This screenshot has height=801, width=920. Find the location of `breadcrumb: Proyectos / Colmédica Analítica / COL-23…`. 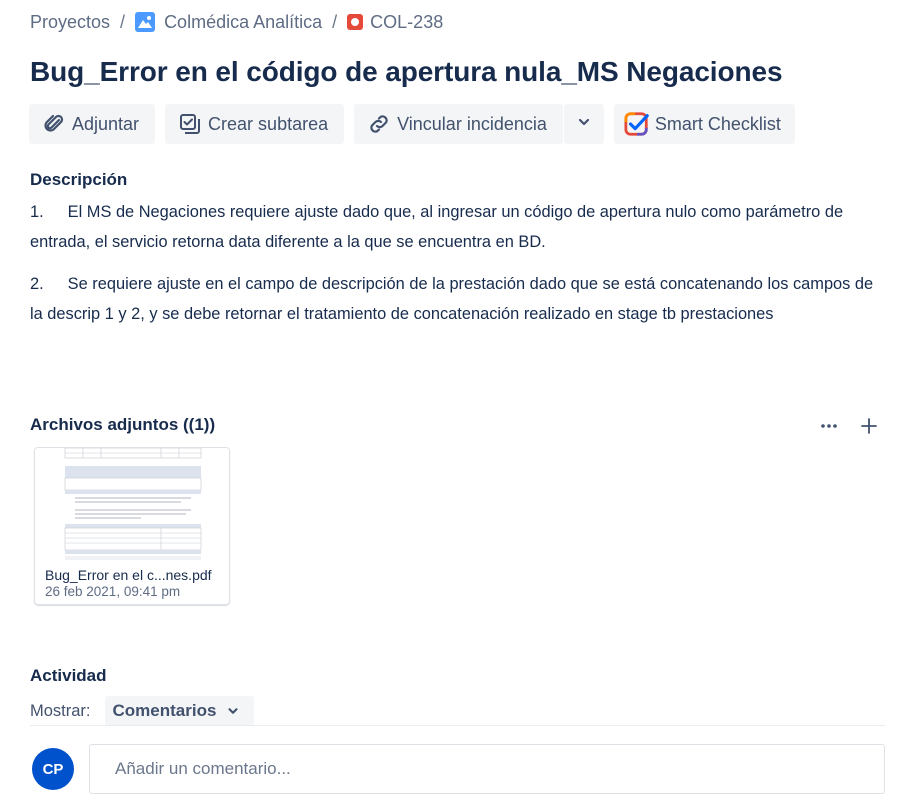

breadcrumb: Proyectos / Colmédica Analítica / COL-23… is located at coordinates (236, 22).